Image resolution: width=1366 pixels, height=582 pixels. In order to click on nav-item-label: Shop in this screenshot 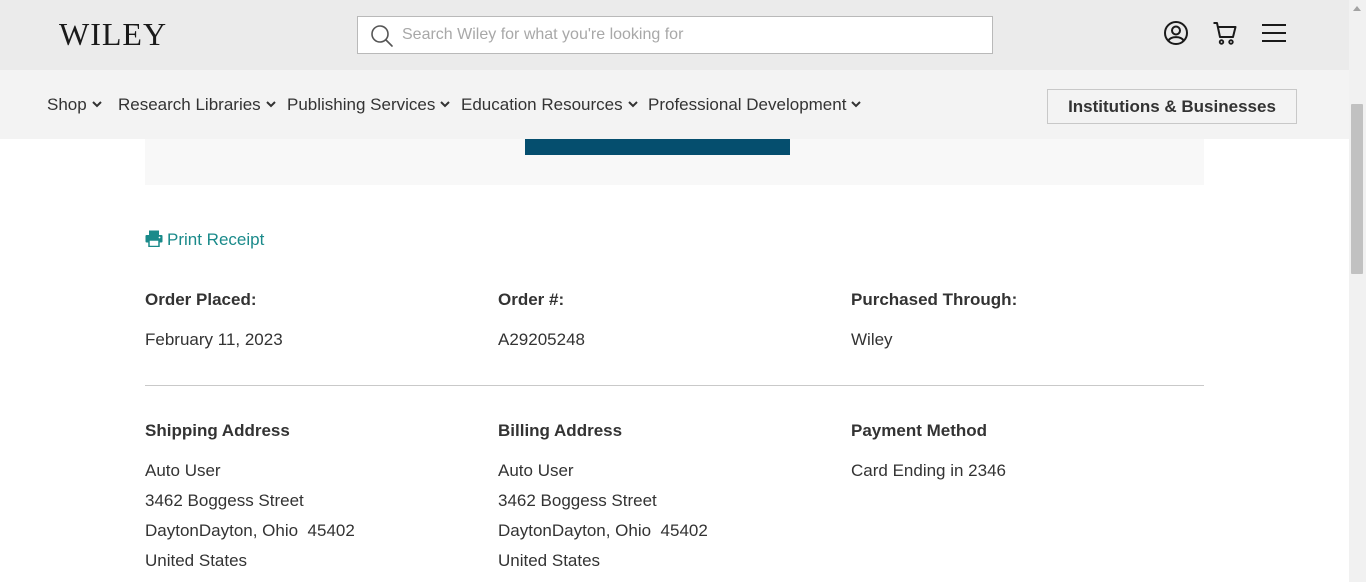, I will do `click(67, 104)`.